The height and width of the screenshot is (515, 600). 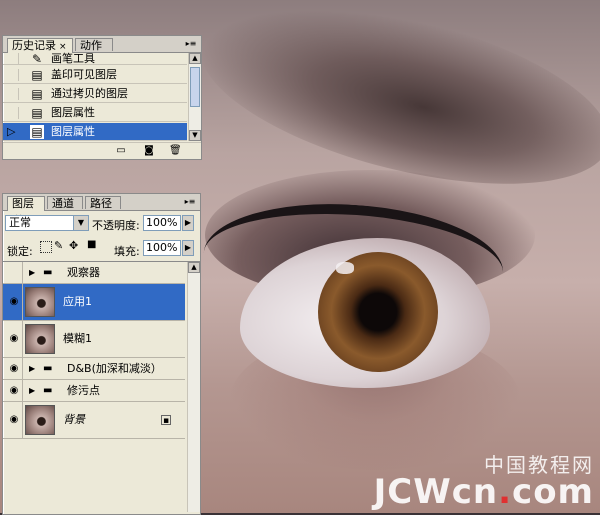 What do you see at coordinates (80, 223) in the screenshot?
I see `chevron-down-icon: ▼` at bounding box center [80, 223].